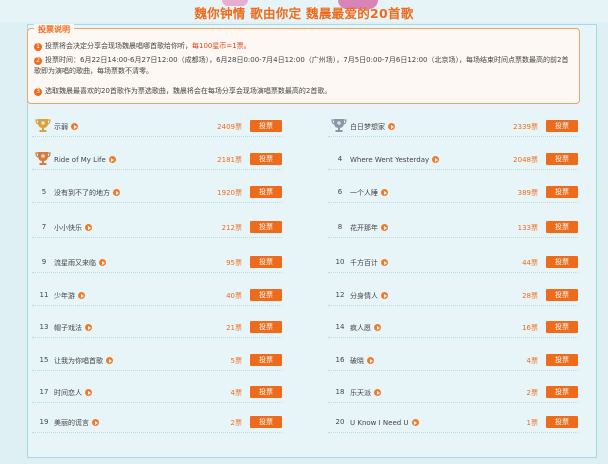 This screenshot has height=464, width=608. Describe the element at coordinates (75, 263) in the screenshot. I see `song-title: 流星雨又来临` at that location.